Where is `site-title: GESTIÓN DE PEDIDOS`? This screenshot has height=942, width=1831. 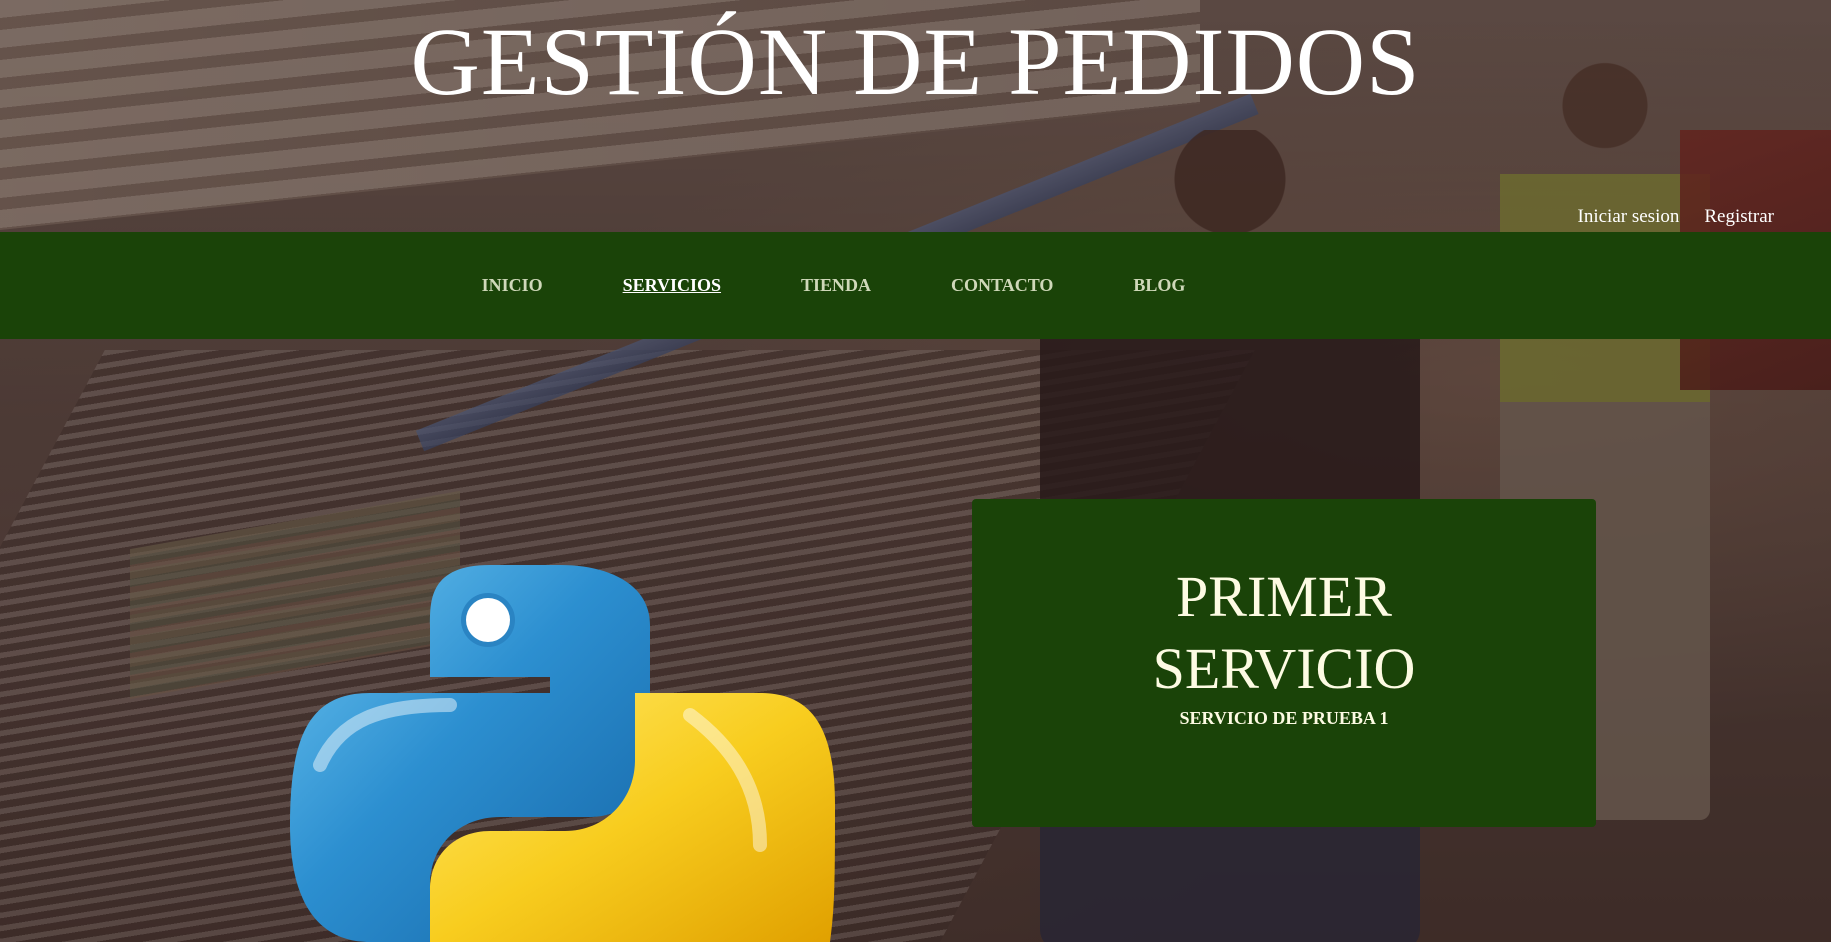 site-title: GESTIÓN DE PEDIDOS is located at coordinates (915, 61).